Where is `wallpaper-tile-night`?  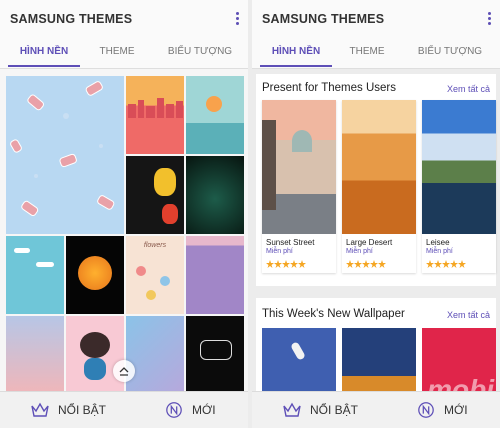
wallpaper-tile-night is located at coordinates (379, 363).